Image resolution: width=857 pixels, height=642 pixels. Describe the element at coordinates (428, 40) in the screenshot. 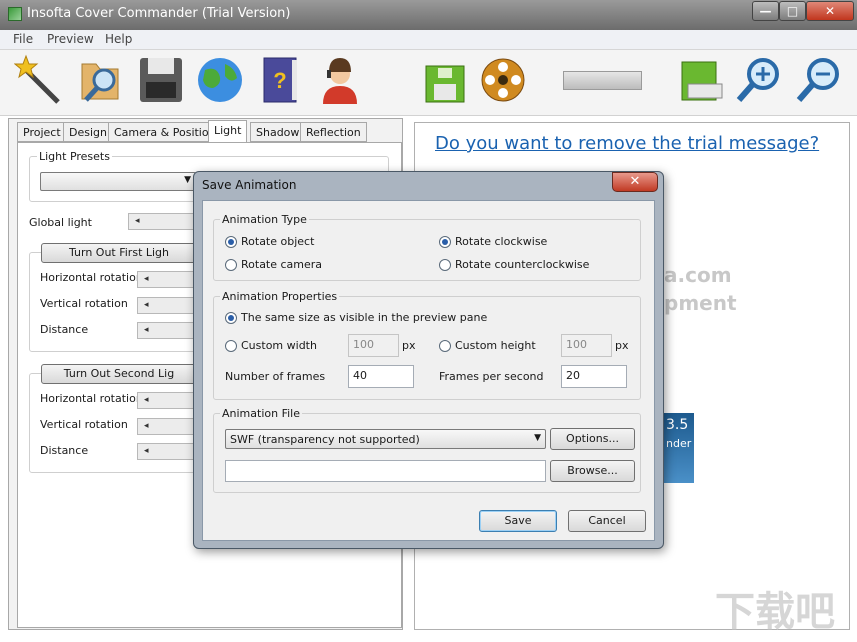

I see `menu-bar: File Preview Help` at that location.